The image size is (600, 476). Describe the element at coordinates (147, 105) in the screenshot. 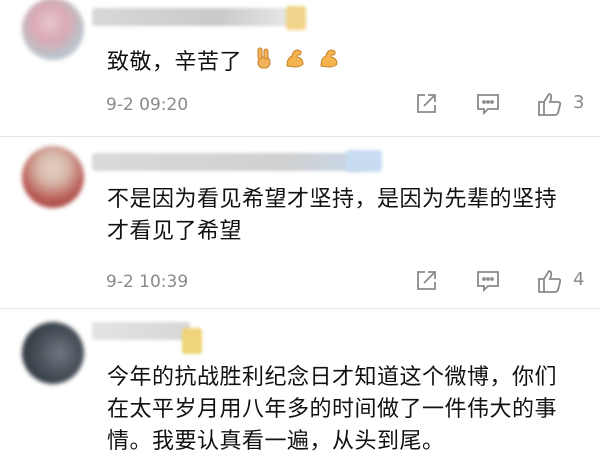

I see `comment-timestamp: 9-2 09:20` at that location.